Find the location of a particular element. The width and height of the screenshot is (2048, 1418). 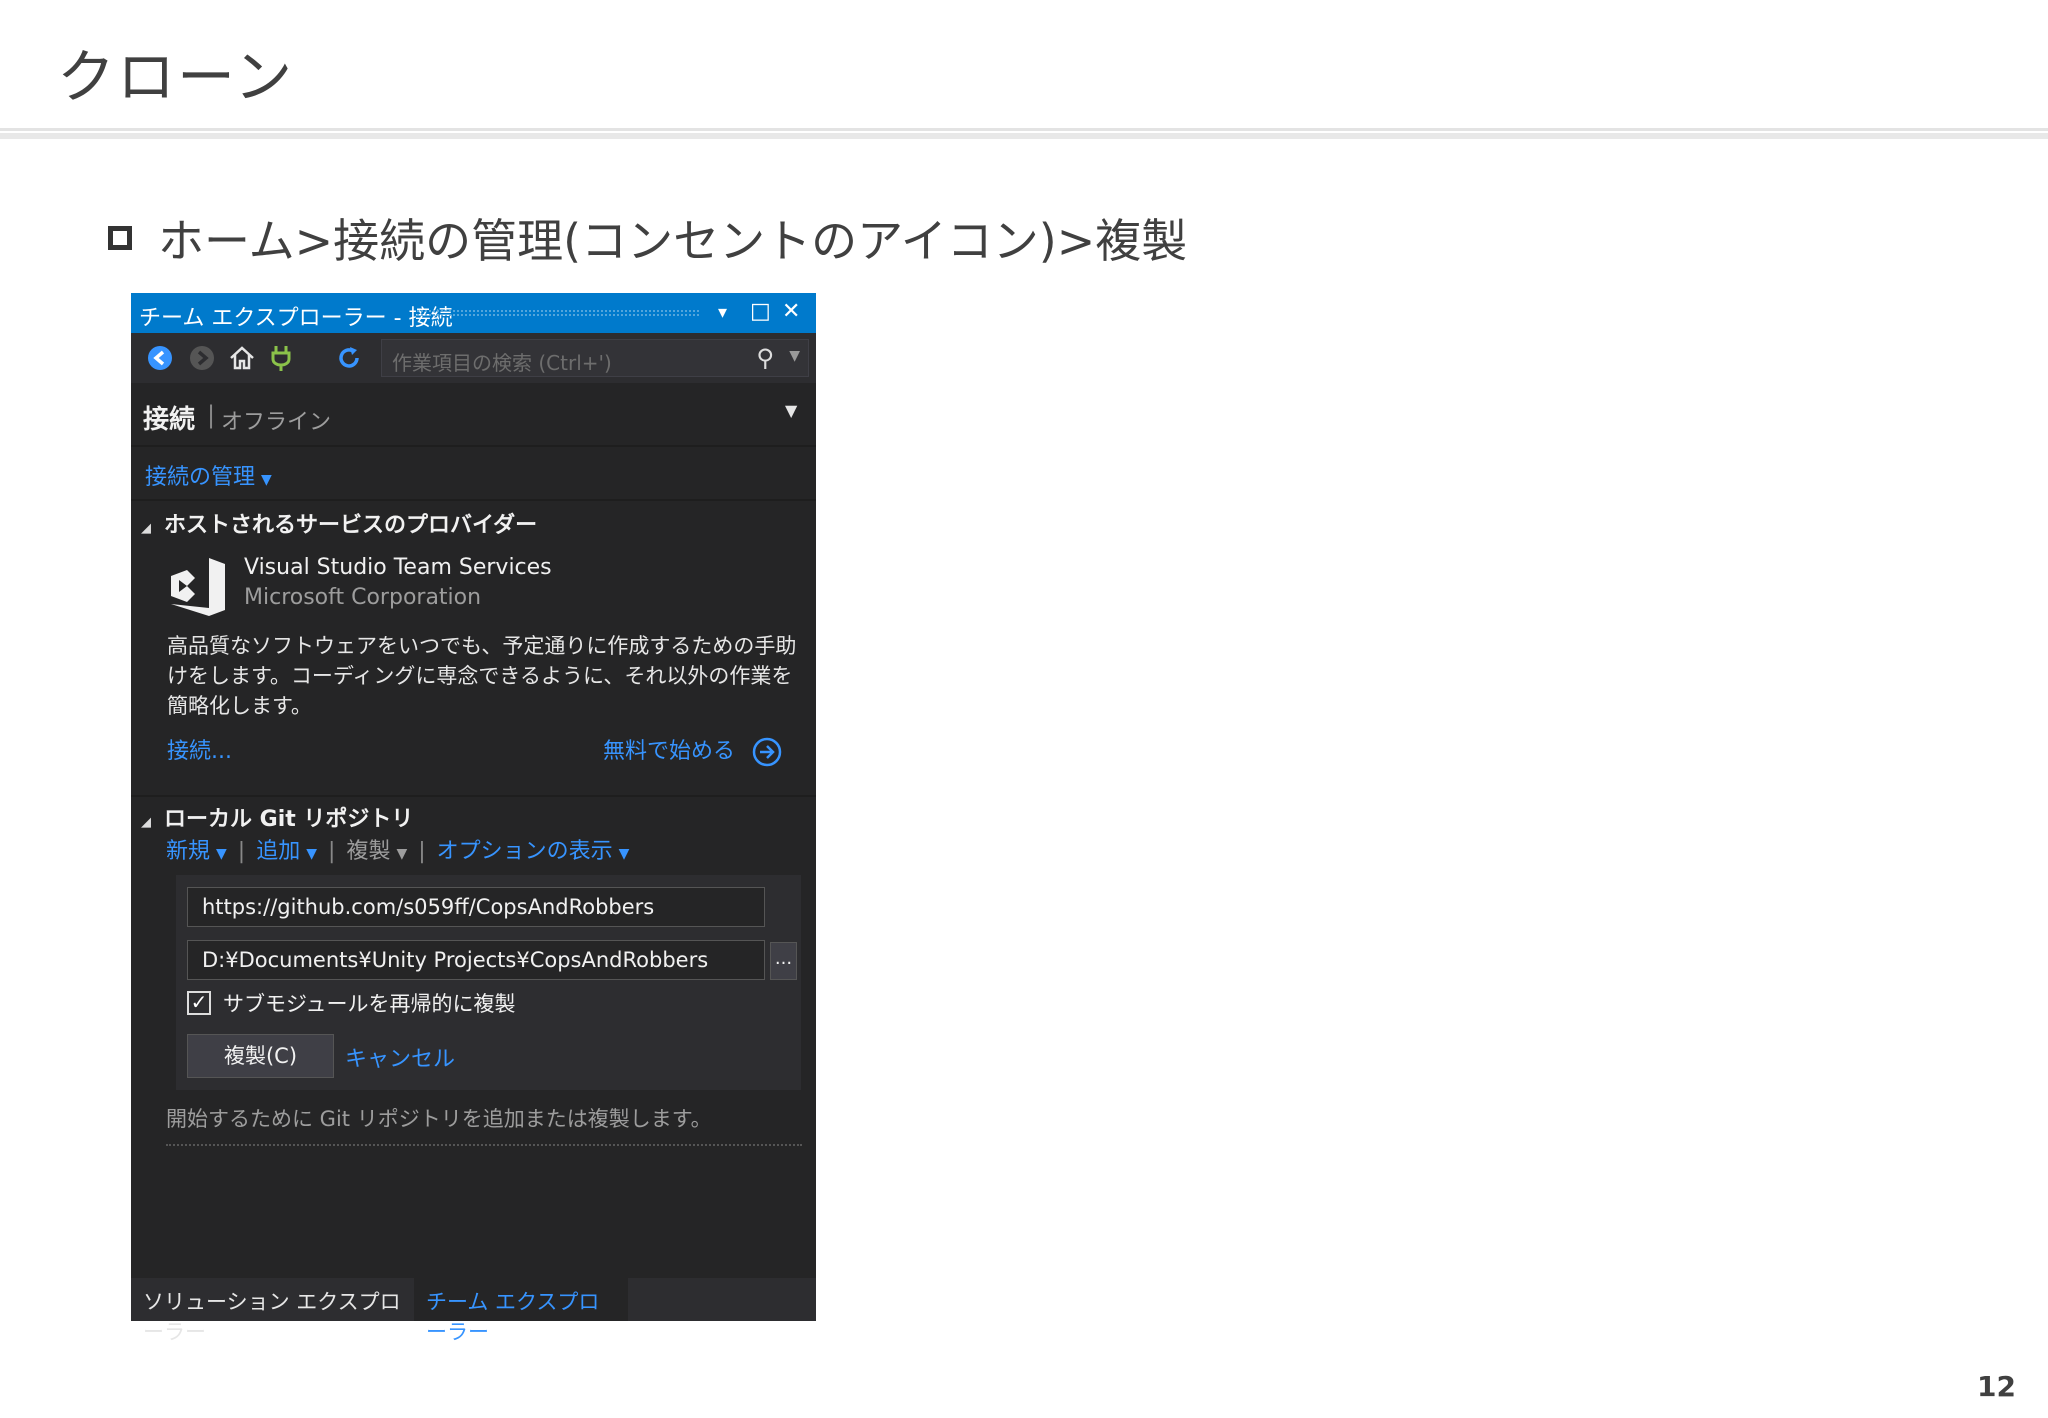

search-placeholder: 作業項目の検索 (Ctrl+') is located at coordinates (502, 363).